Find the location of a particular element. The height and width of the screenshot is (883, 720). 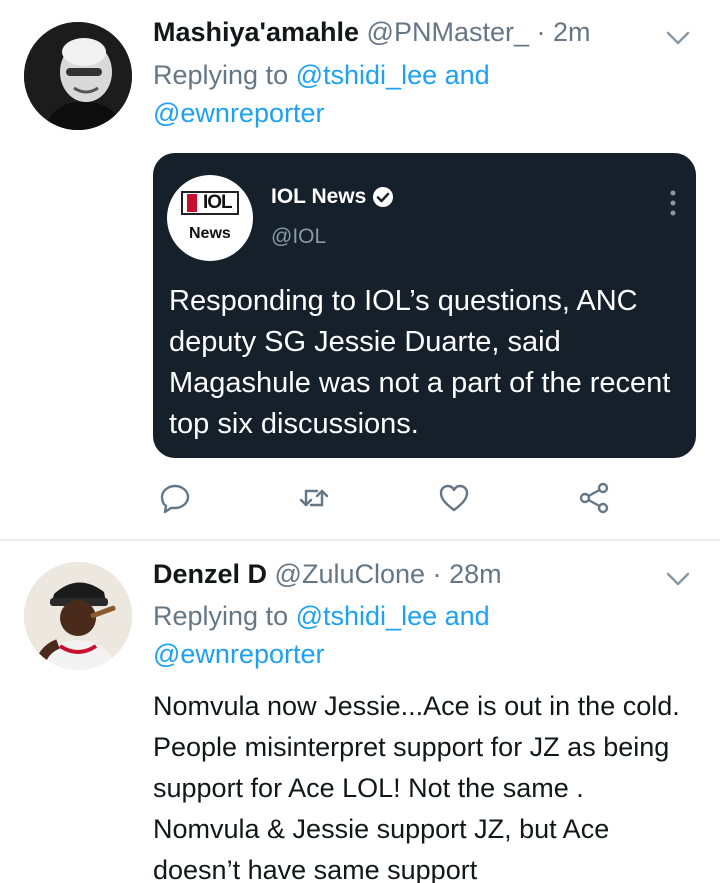

share-button is located at coordinates (594, 498).